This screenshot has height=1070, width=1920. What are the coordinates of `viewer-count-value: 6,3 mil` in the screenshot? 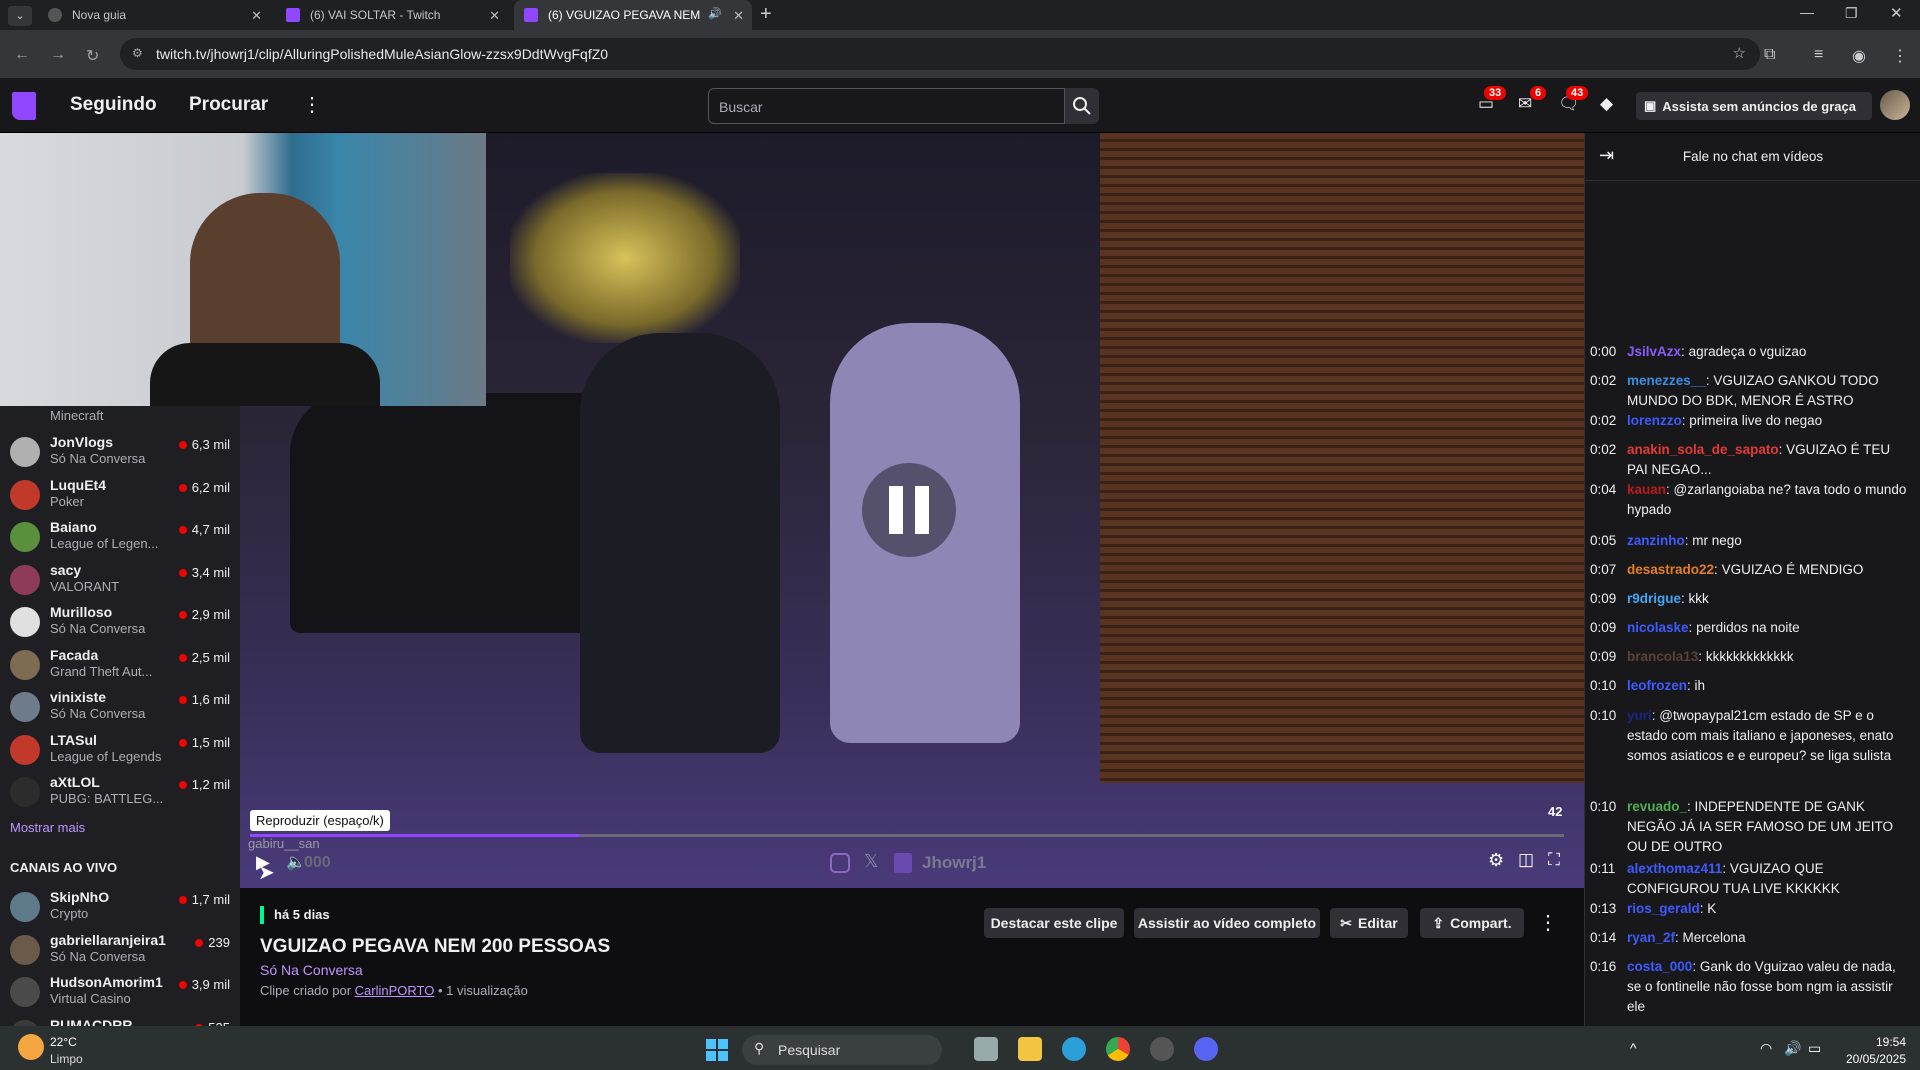 It's located at (210, 444).